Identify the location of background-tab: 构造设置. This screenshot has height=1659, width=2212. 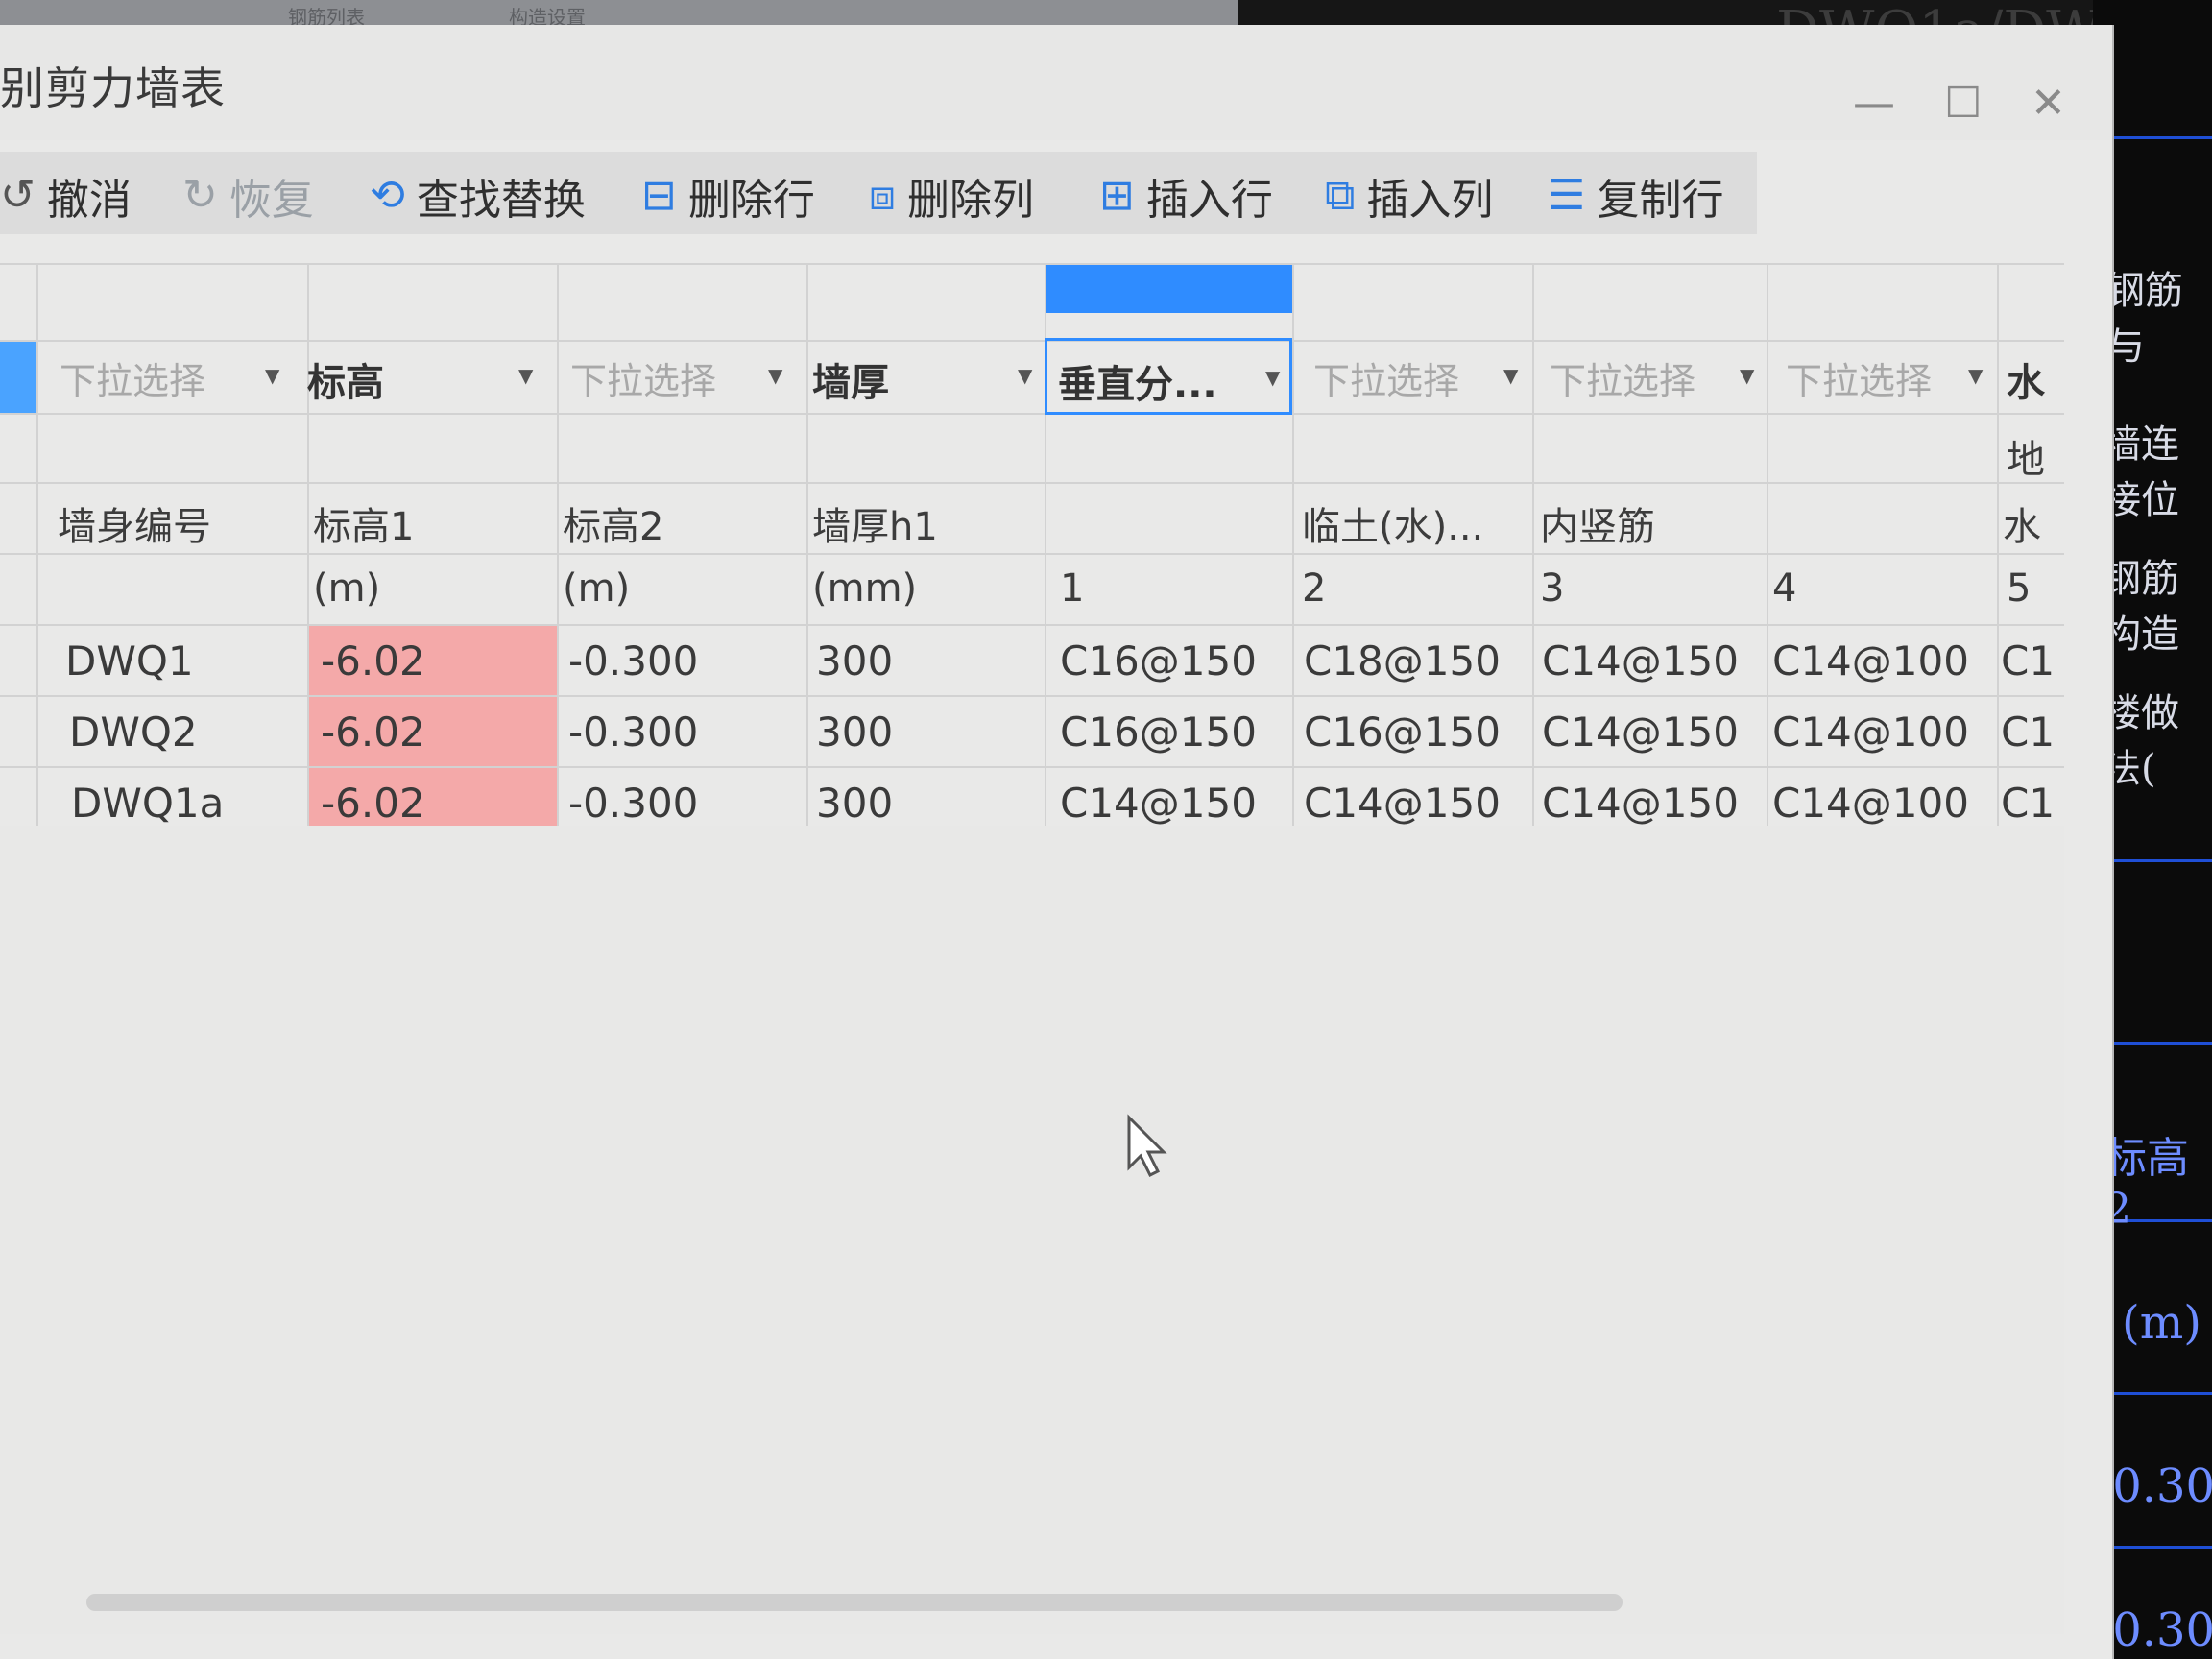
(548, 15).